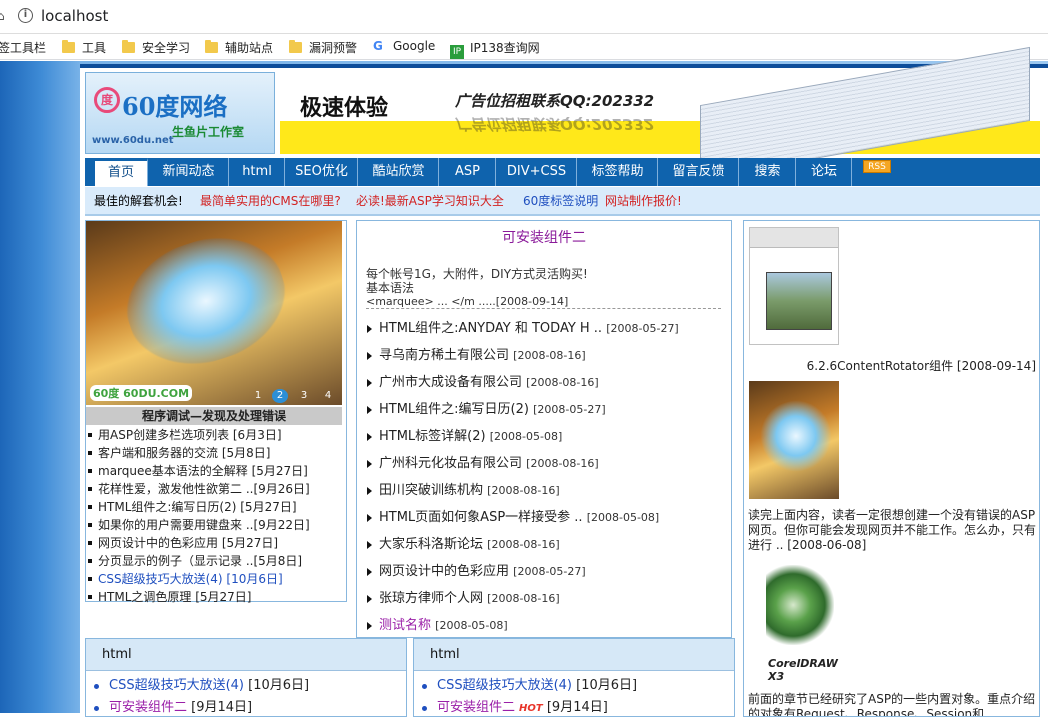  What do you see at coordinates (430, 201) in the screenshot?
I see `announce-link-3: 必读!最新ASP学习知识大全` at bounding box center [430, 201].